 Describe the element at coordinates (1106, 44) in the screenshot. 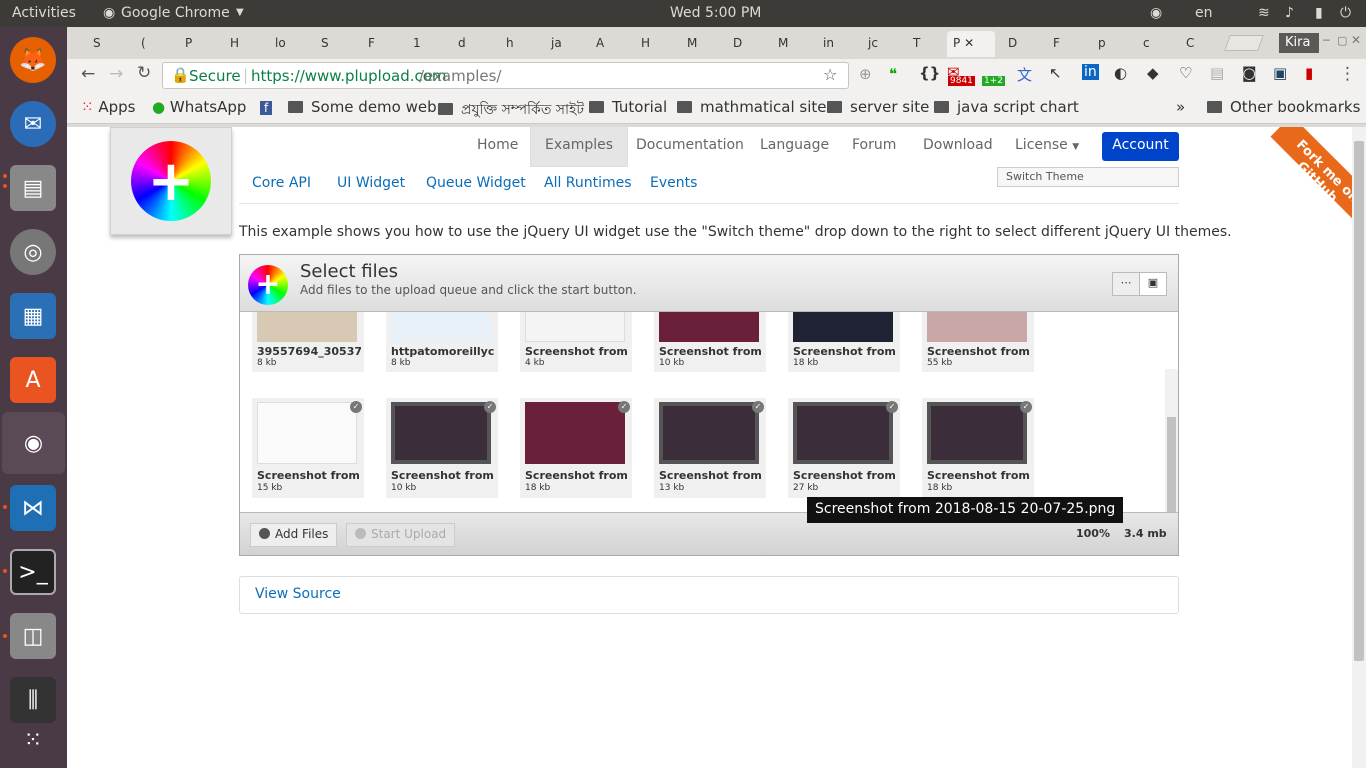

I see `tab: p` at that location.